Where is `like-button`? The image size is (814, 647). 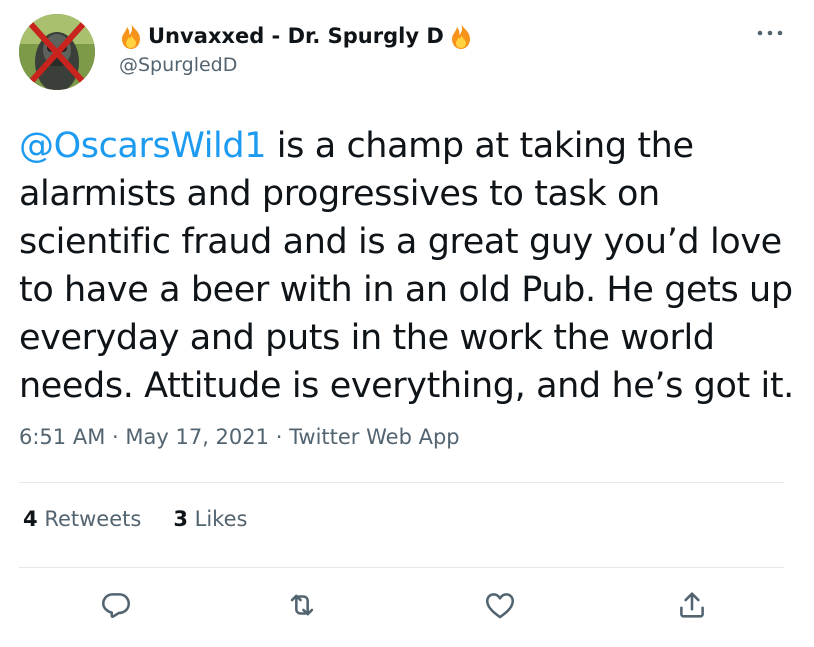
like-button is located at coordinates (500, 605).